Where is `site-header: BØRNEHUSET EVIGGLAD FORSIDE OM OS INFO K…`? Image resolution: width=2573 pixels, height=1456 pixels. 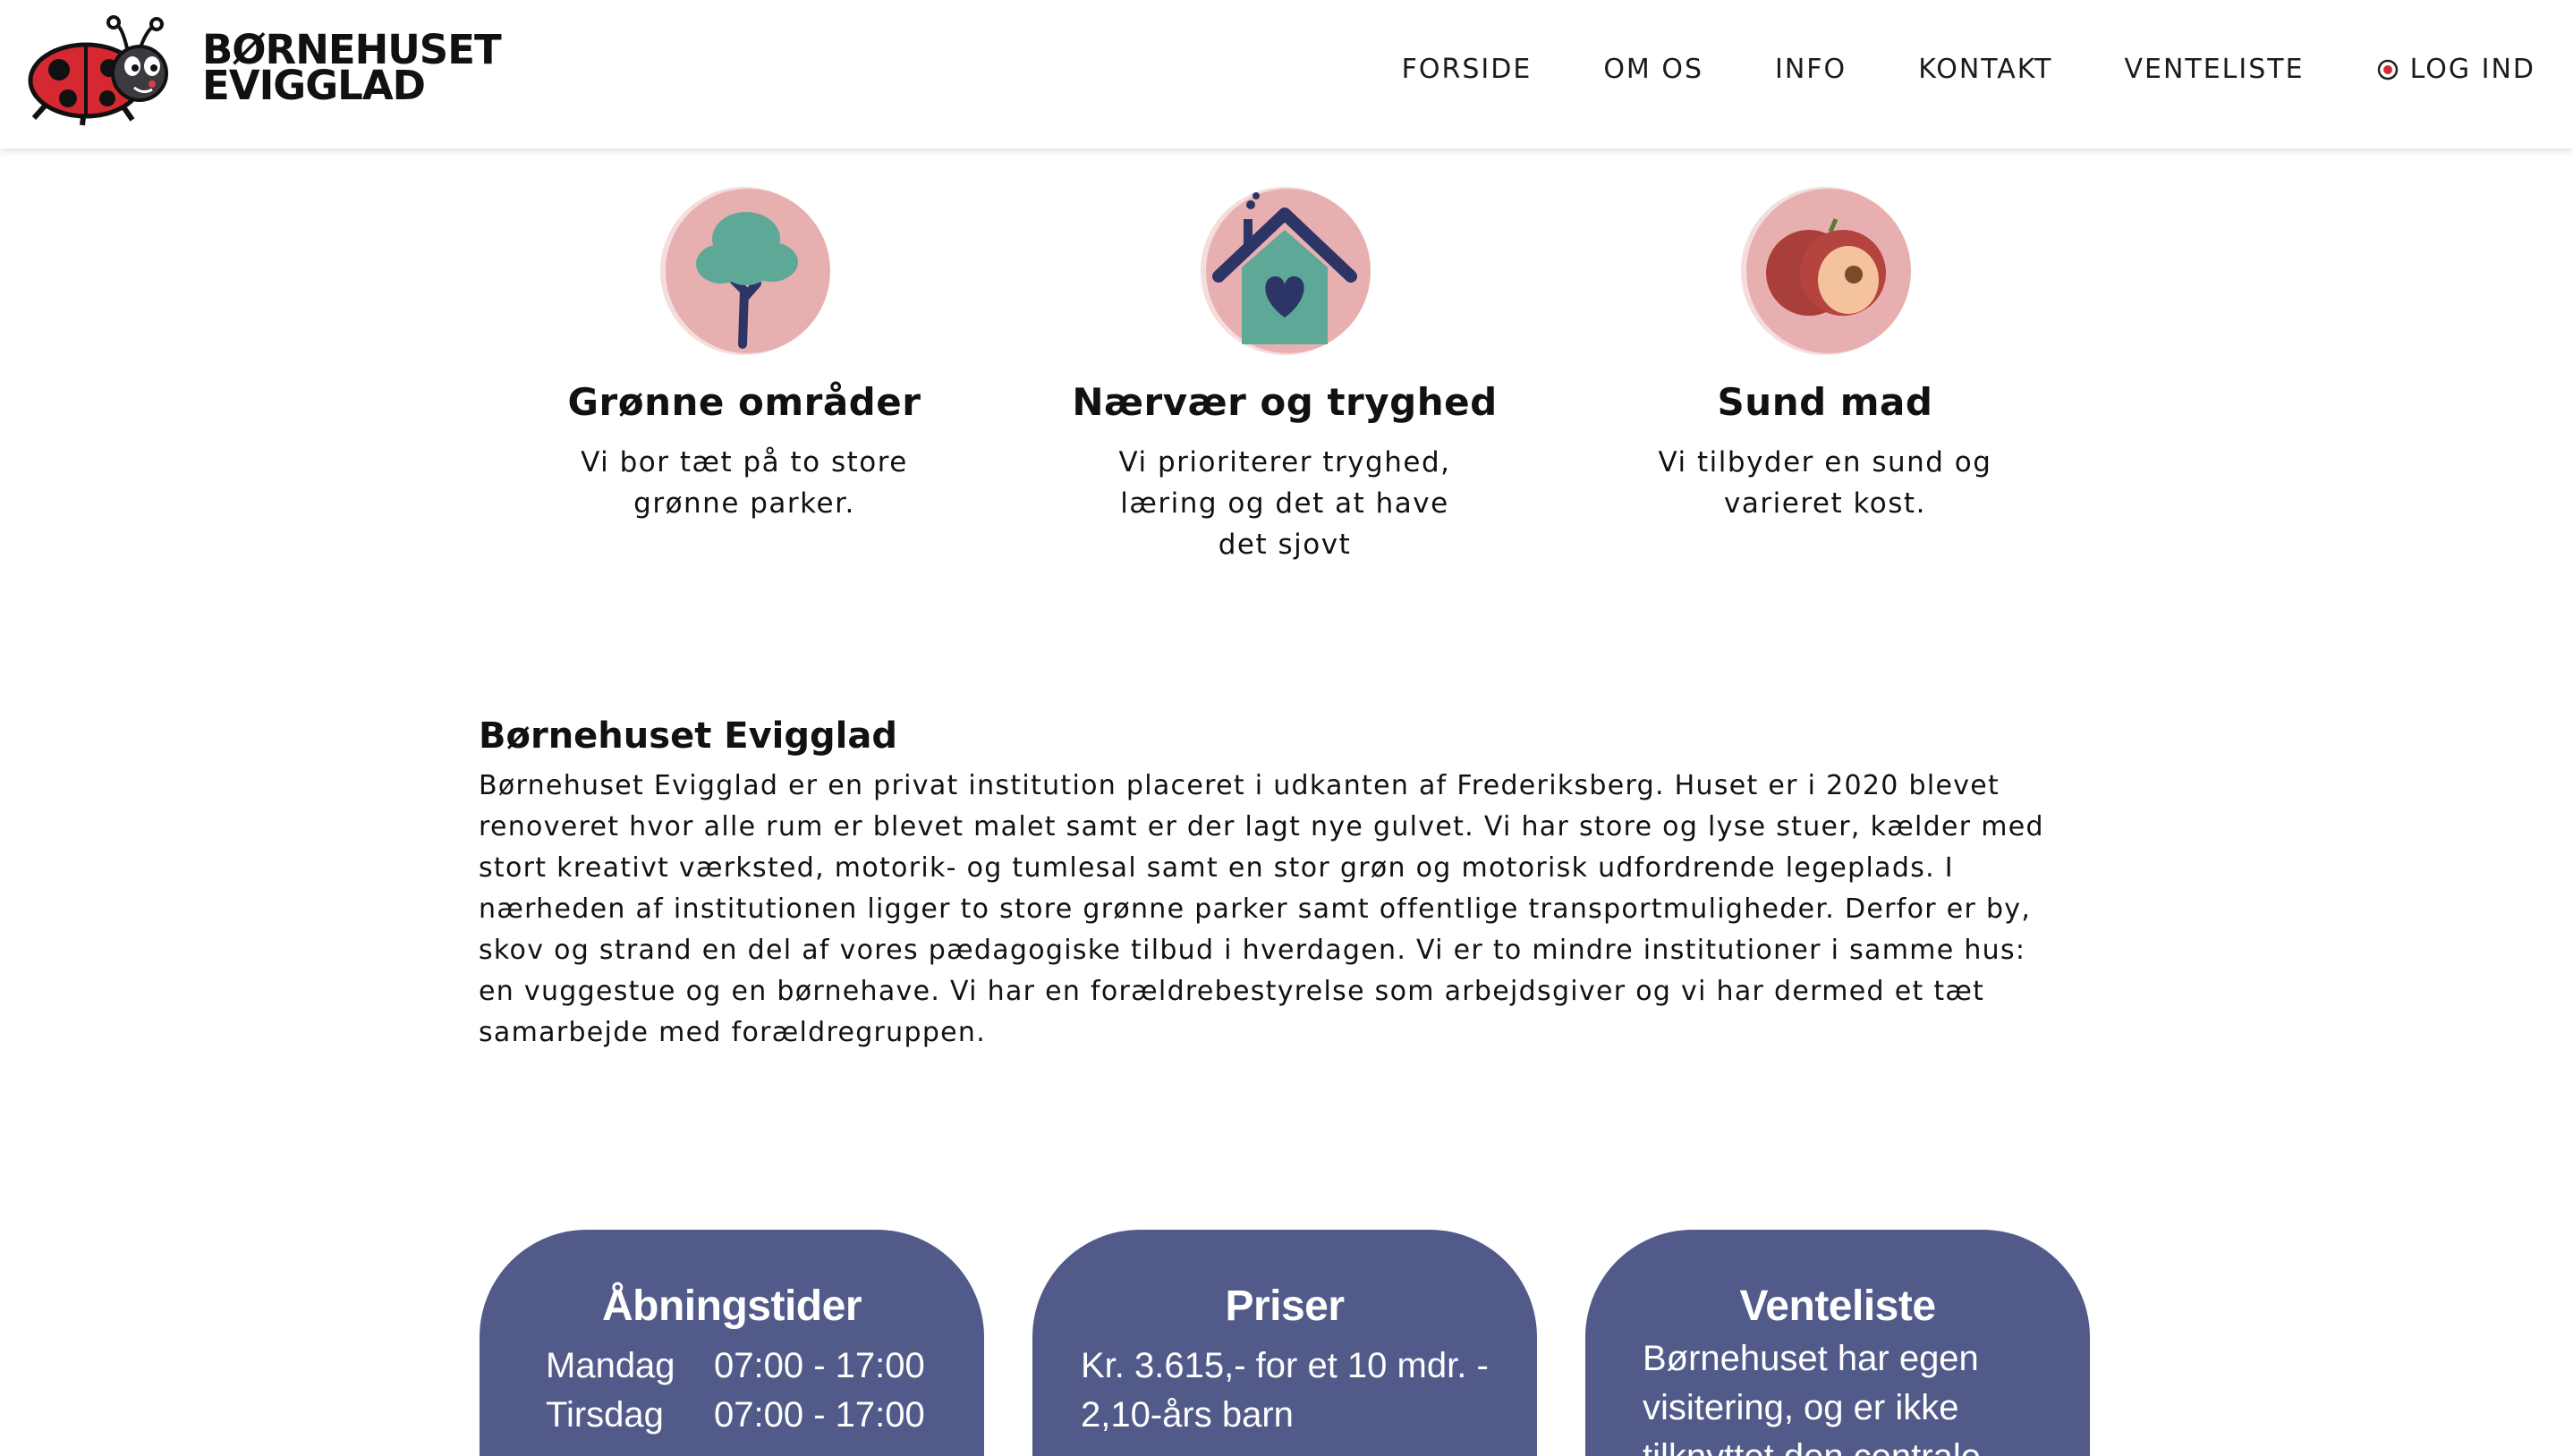
site-header: BØRNEHUSET EVIGGLAD FORSIDE OM OS INFO K… is located at coordinates (1286, 74).